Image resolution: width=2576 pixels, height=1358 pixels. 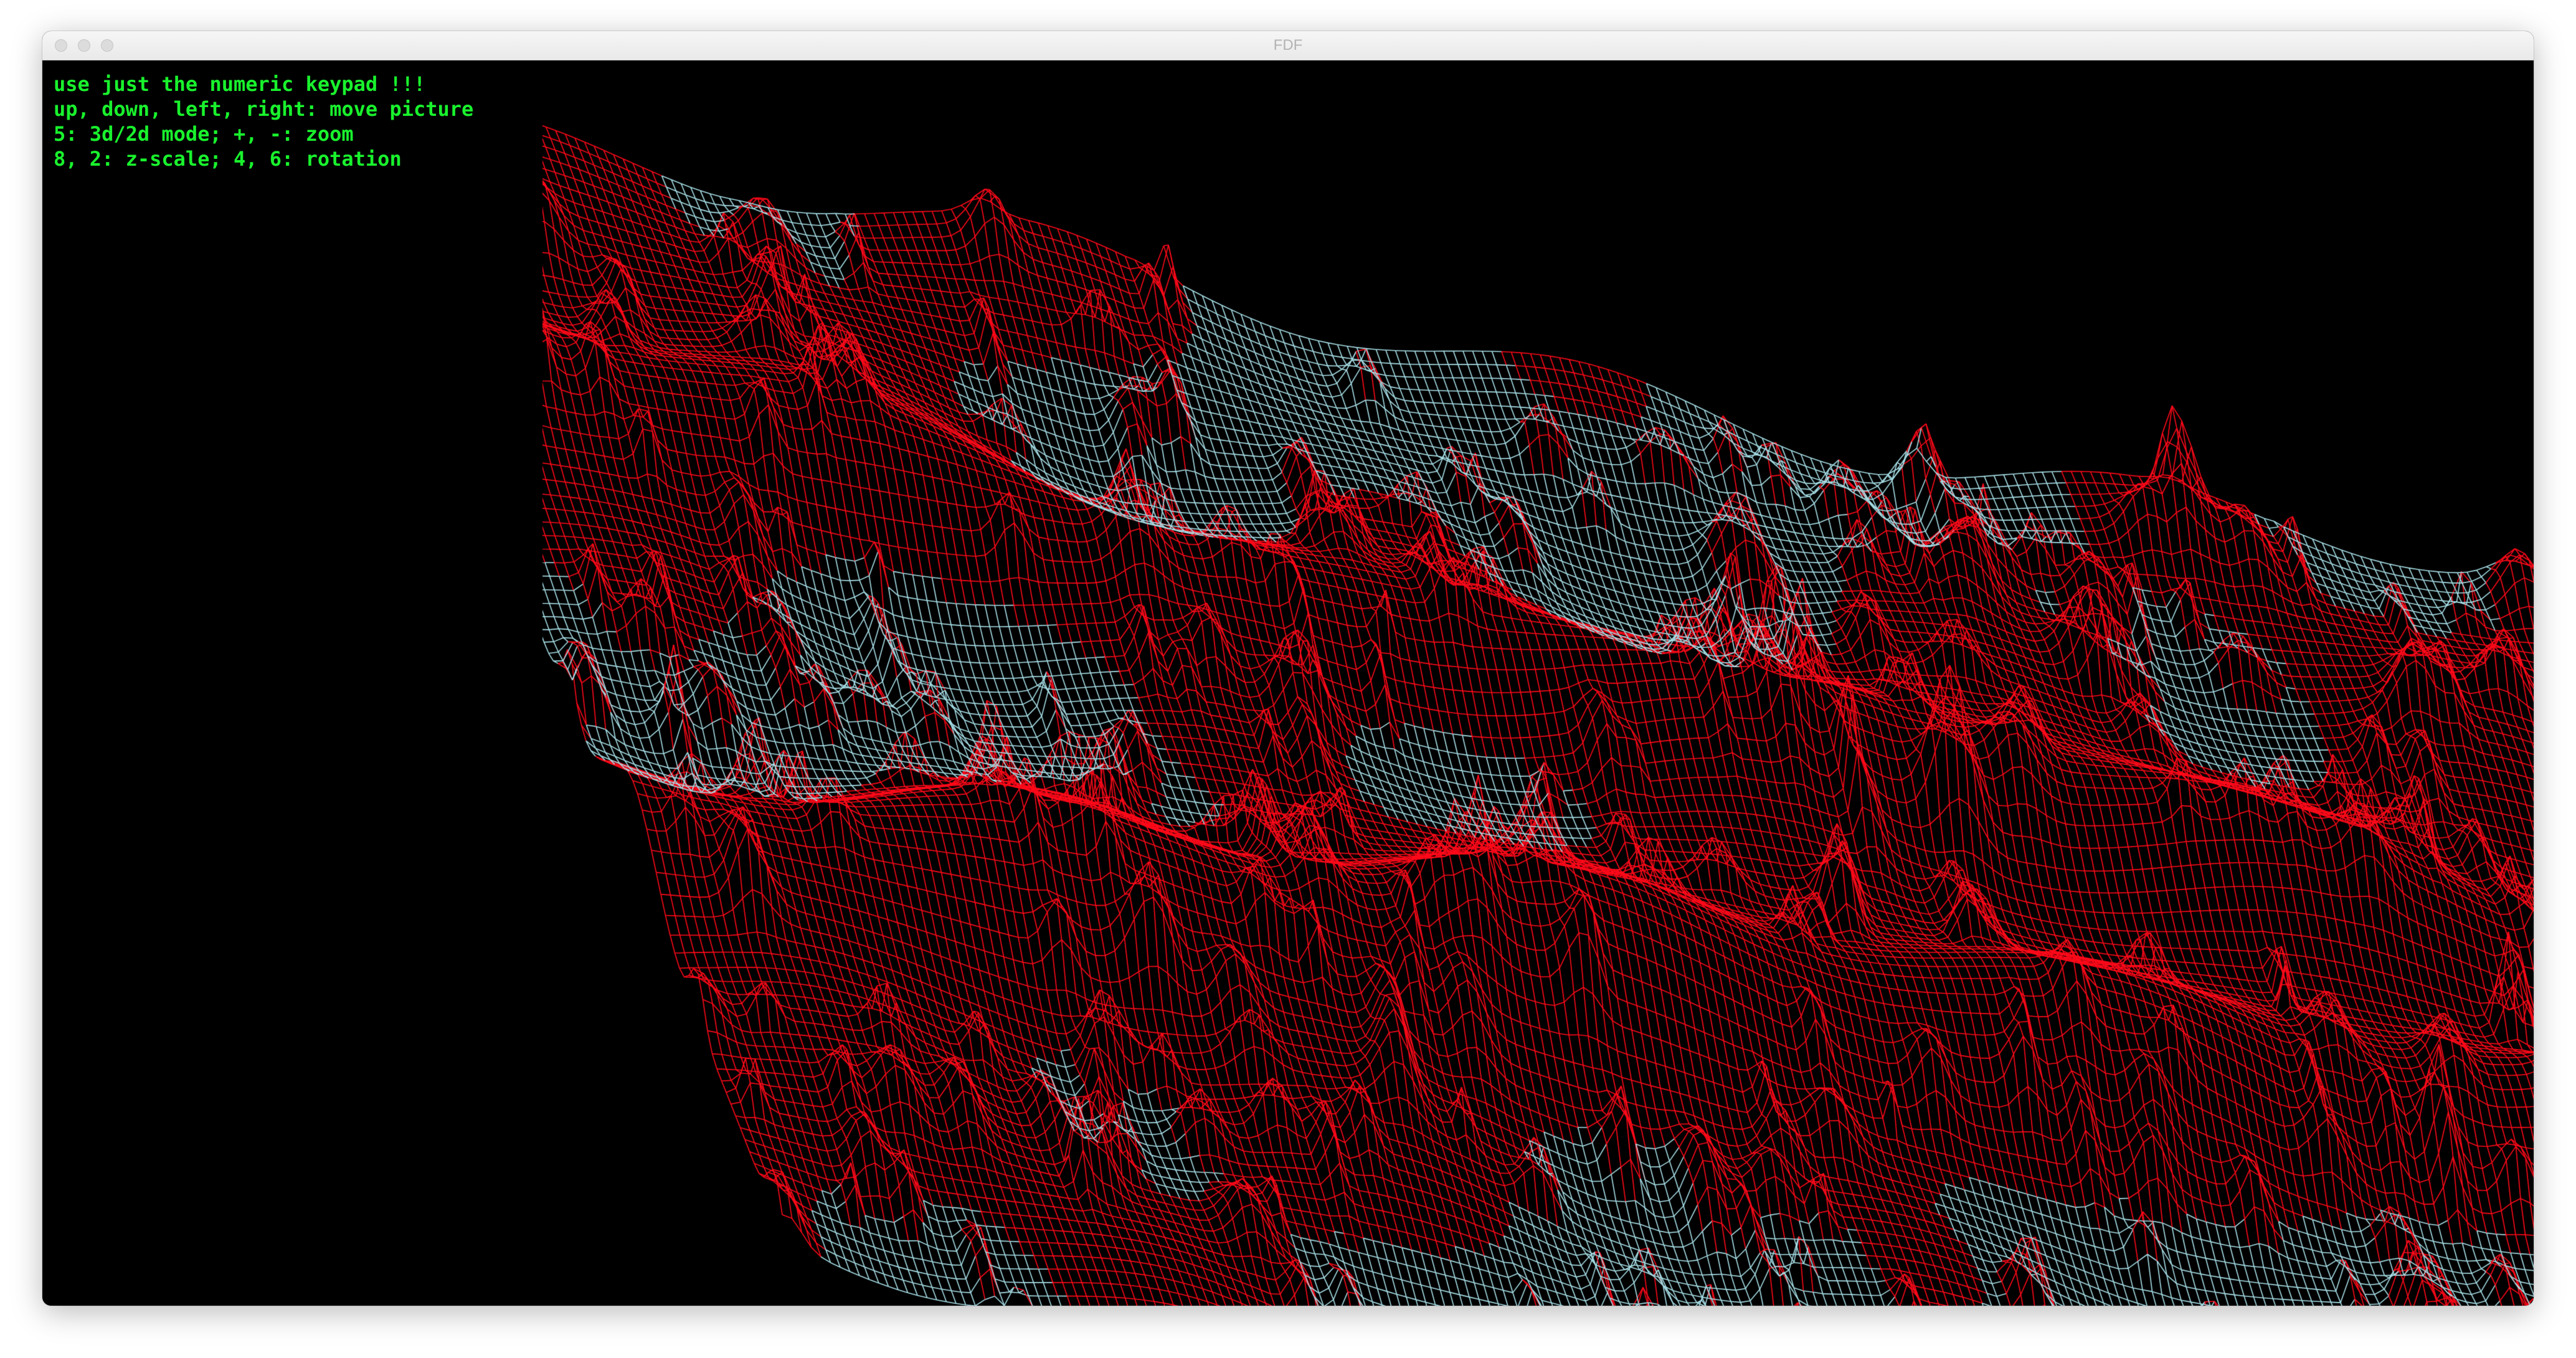 What do you see at coordinates (240, 84) in the screenshot?
I see `help-line-keypad: use just the numeric keypad !!!` at bounding box center [240, 84].